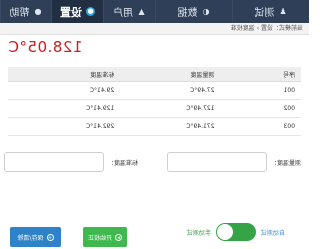 This screenshot has width=320, height=249. Describe the element at coordinates (170, 74) in the screenshot. I see `col-header-measured: 测量温度` at that location.